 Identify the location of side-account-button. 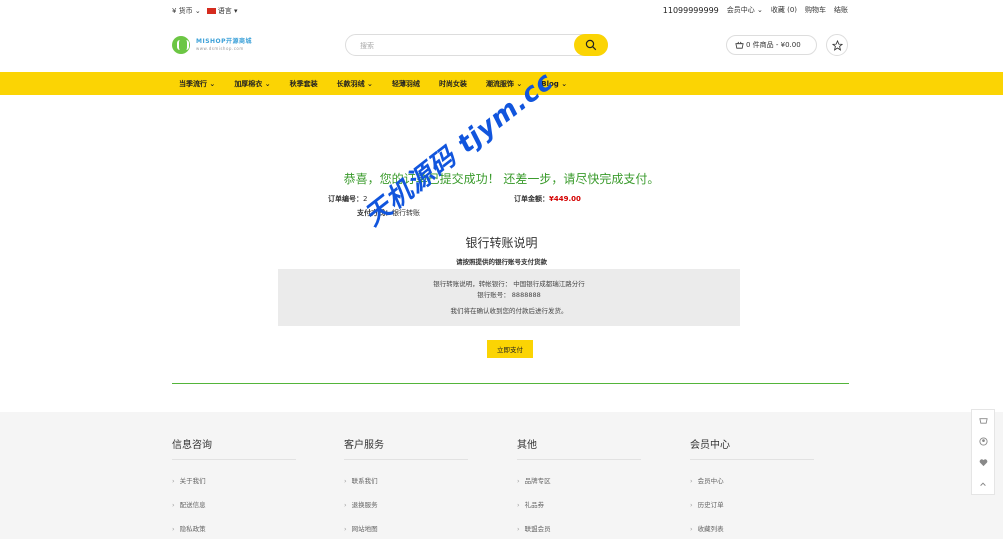
(983, 441).